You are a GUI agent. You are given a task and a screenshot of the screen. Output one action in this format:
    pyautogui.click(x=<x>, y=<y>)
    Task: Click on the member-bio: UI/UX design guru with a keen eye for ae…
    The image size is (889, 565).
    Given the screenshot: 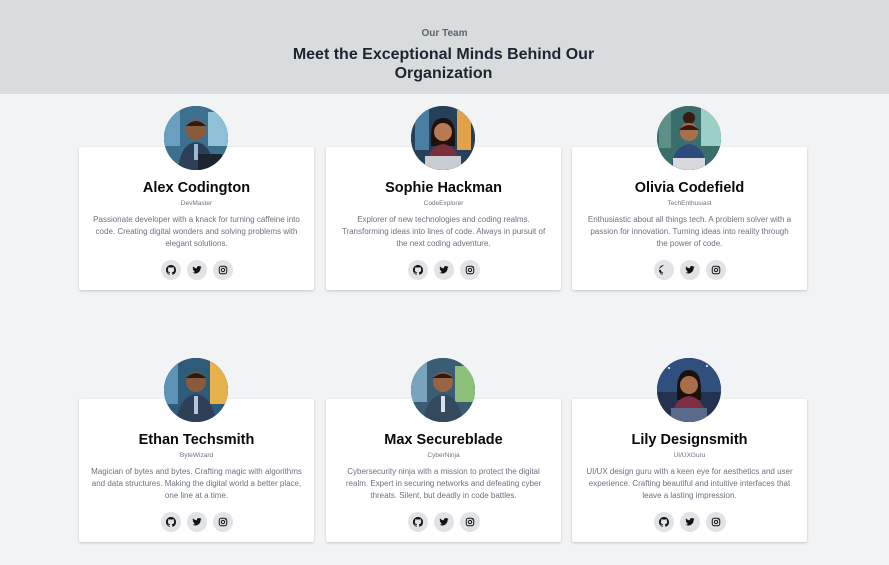 What is the action you would take?
    pyautogui.click(x=689, y=483)
    